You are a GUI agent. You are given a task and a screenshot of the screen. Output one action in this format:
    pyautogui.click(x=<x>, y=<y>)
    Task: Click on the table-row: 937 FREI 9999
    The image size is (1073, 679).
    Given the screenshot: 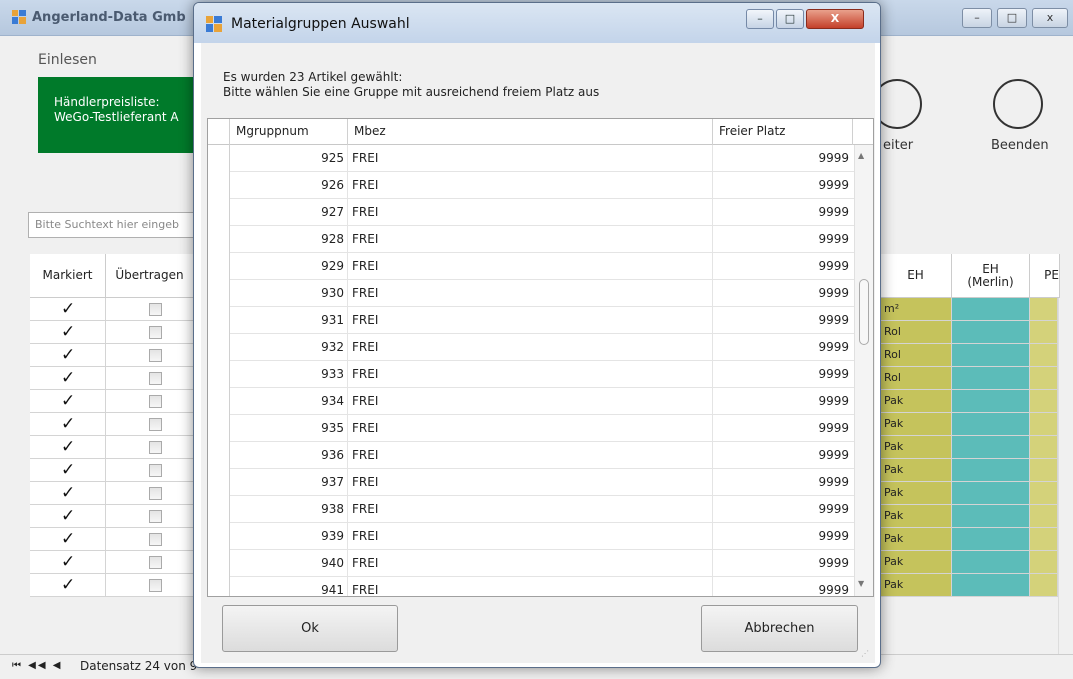 What is the action you would take?
    pyautogui.click(x=531, y=482)
    